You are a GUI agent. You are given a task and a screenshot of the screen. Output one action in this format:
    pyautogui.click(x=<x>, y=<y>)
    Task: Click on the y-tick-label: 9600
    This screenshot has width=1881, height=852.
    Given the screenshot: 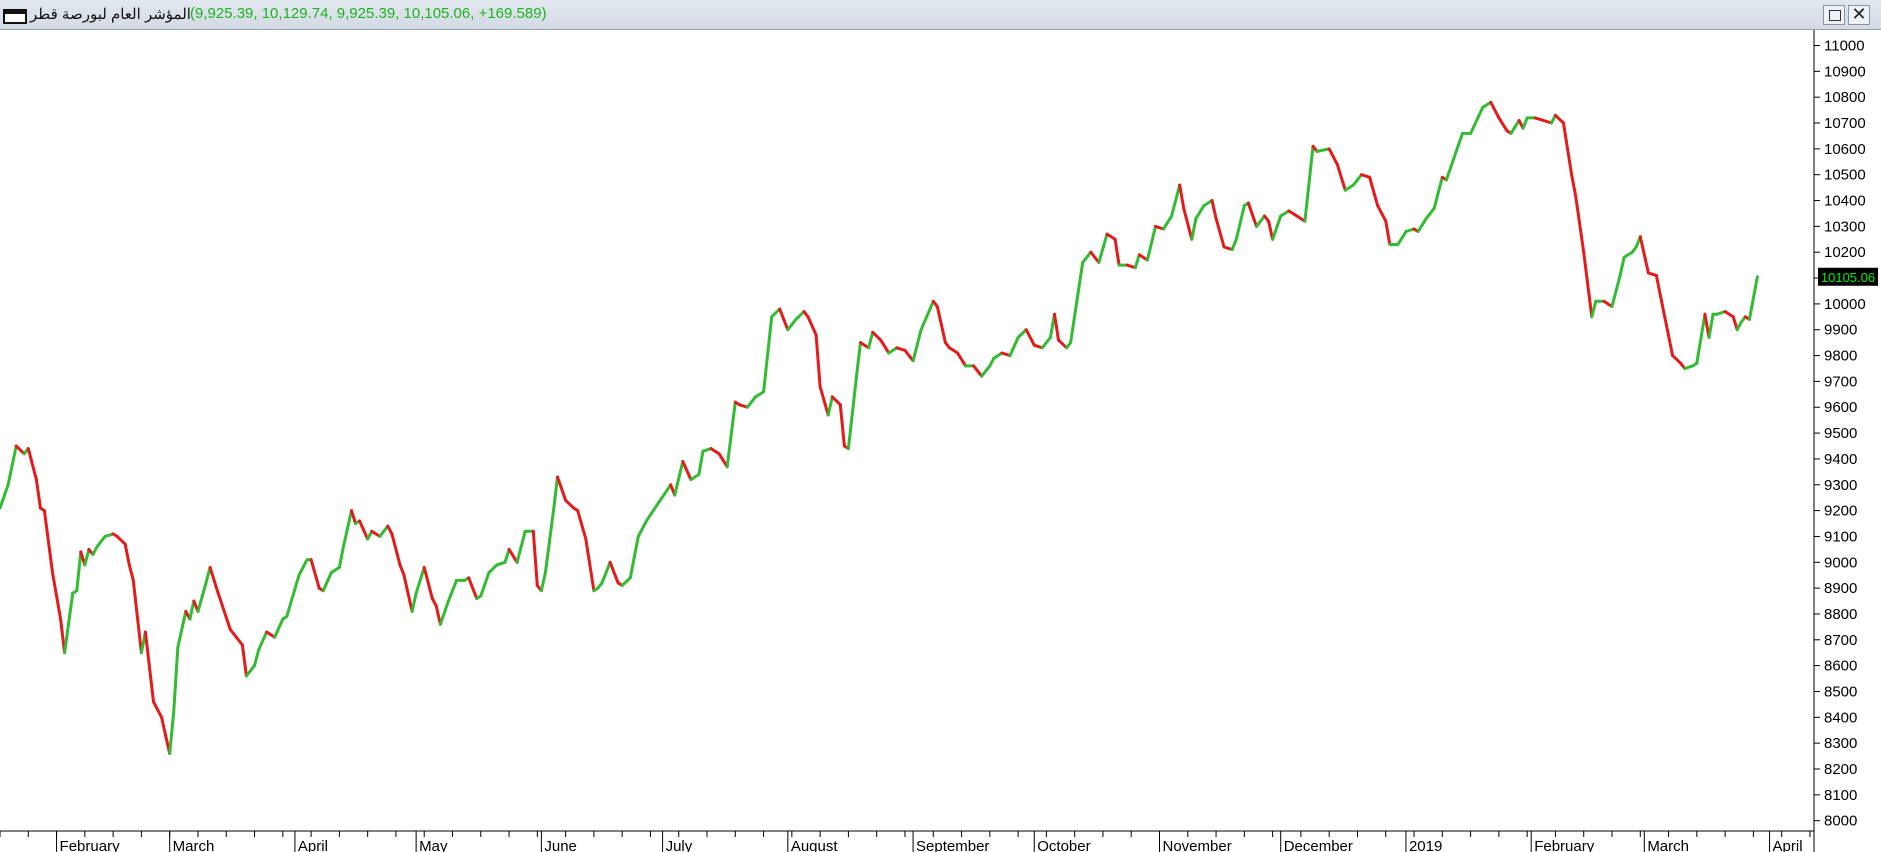 What is the action you would take?
    pyautogui.click(x=1840, y=407)
    